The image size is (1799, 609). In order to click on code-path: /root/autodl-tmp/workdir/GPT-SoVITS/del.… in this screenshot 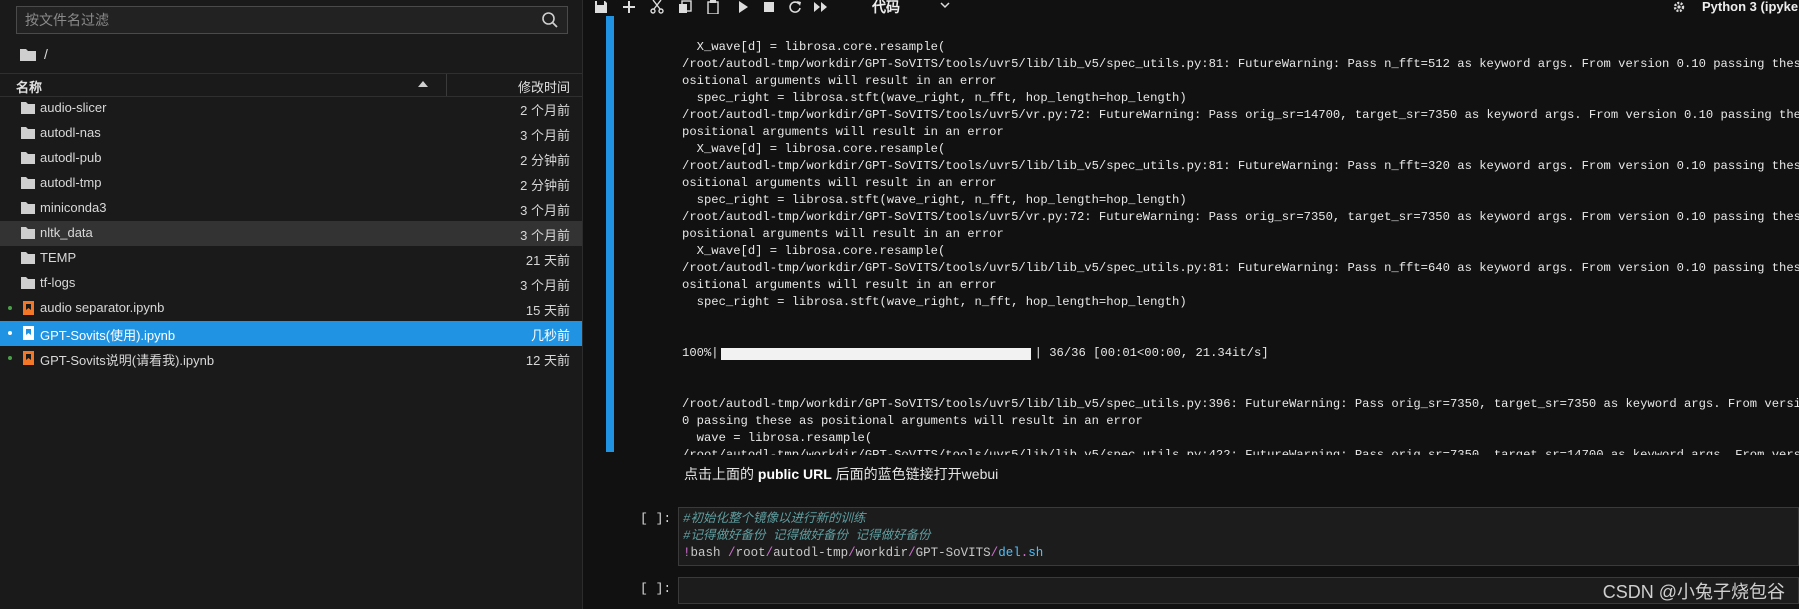, I will do `click(882, 553)`.